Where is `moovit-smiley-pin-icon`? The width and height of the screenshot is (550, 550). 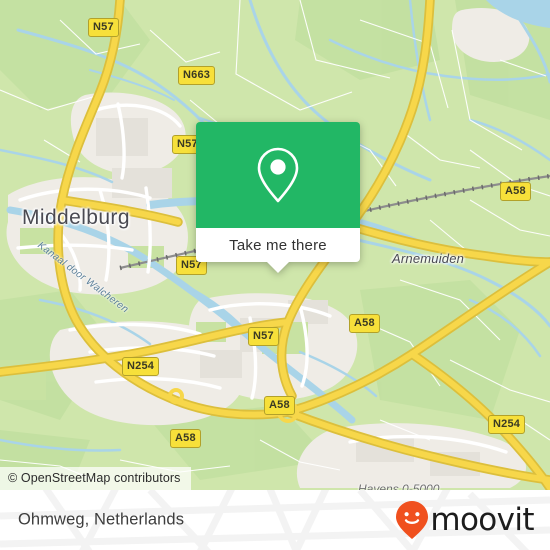
moovit-smiley-pin-icon is located at coordinates (412, 520).